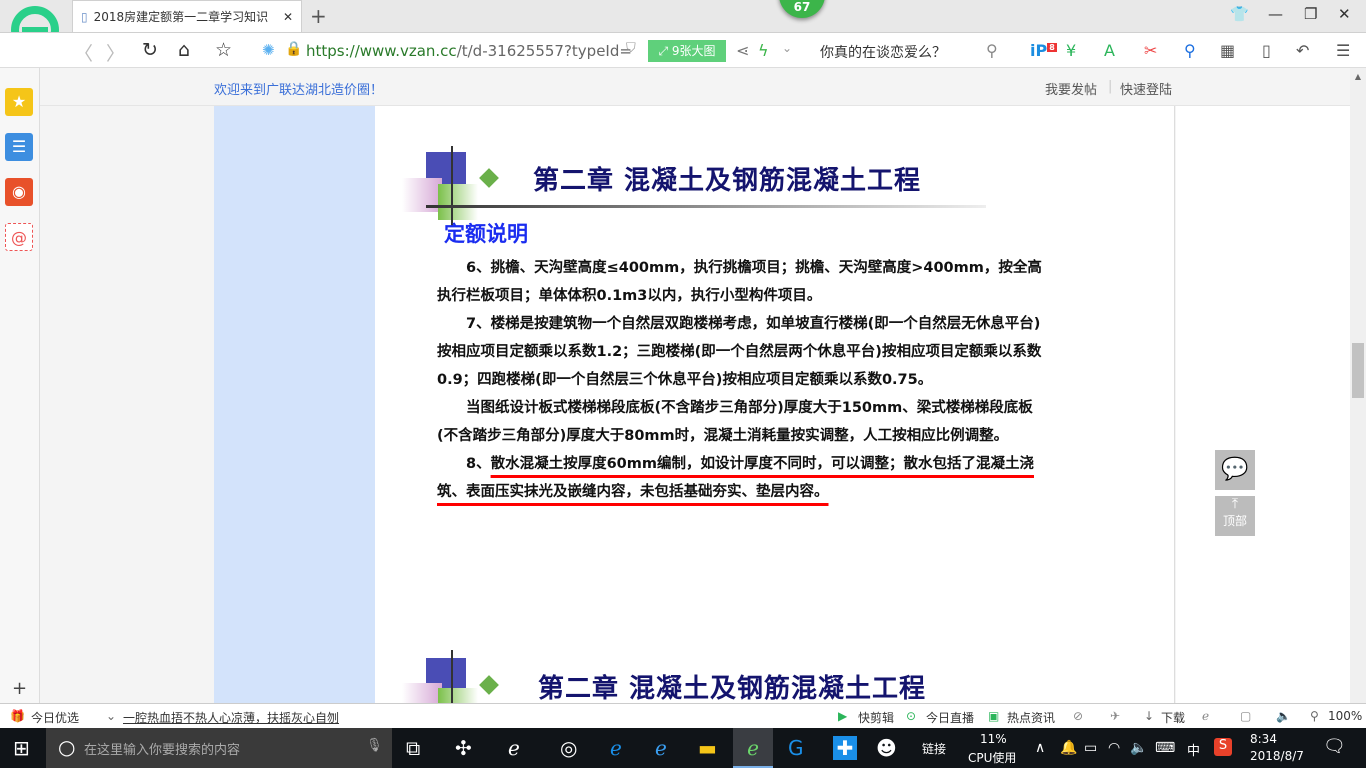 The image size is (1366, 768). I want to click on links-toolbar: 链接, so click(934, 748).